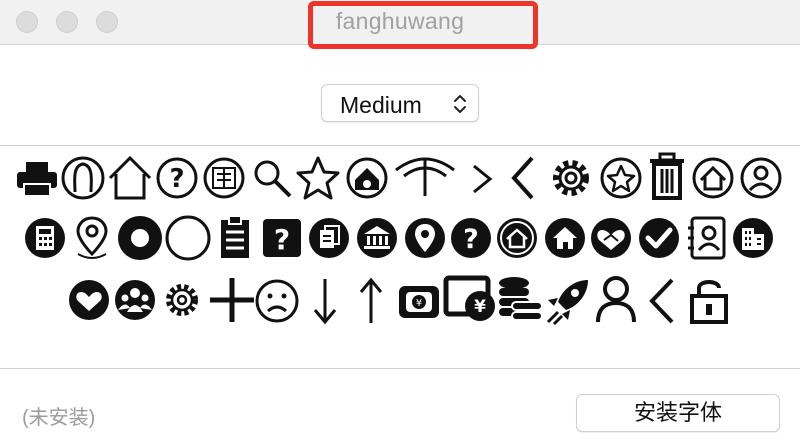 Image resolution: width=800 pixels, height=446 pixels. I want to click on chevron-left-icon, so click(522, 178).